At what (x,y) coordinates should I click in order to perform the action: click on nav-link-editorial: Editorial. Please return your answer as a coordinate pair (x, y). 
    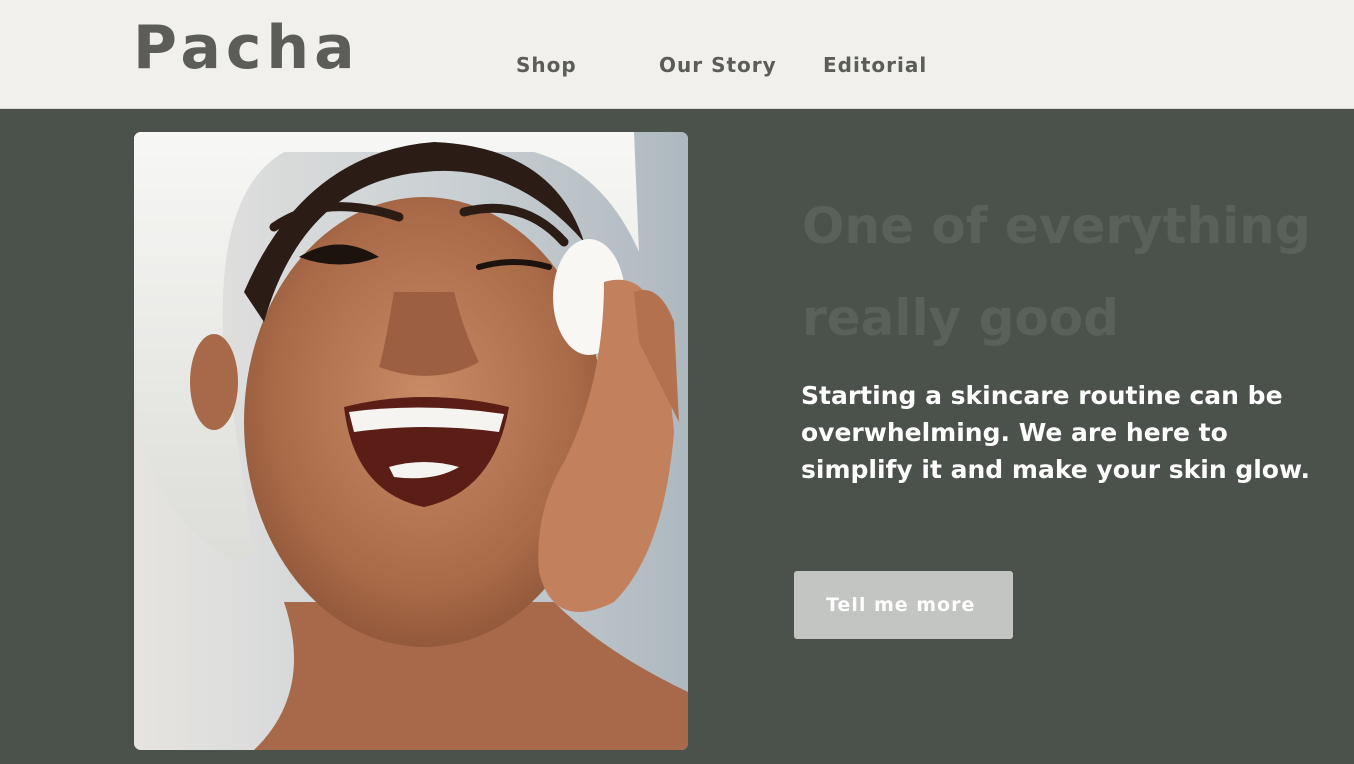
    Looking at the image, I should click on (875, 65).